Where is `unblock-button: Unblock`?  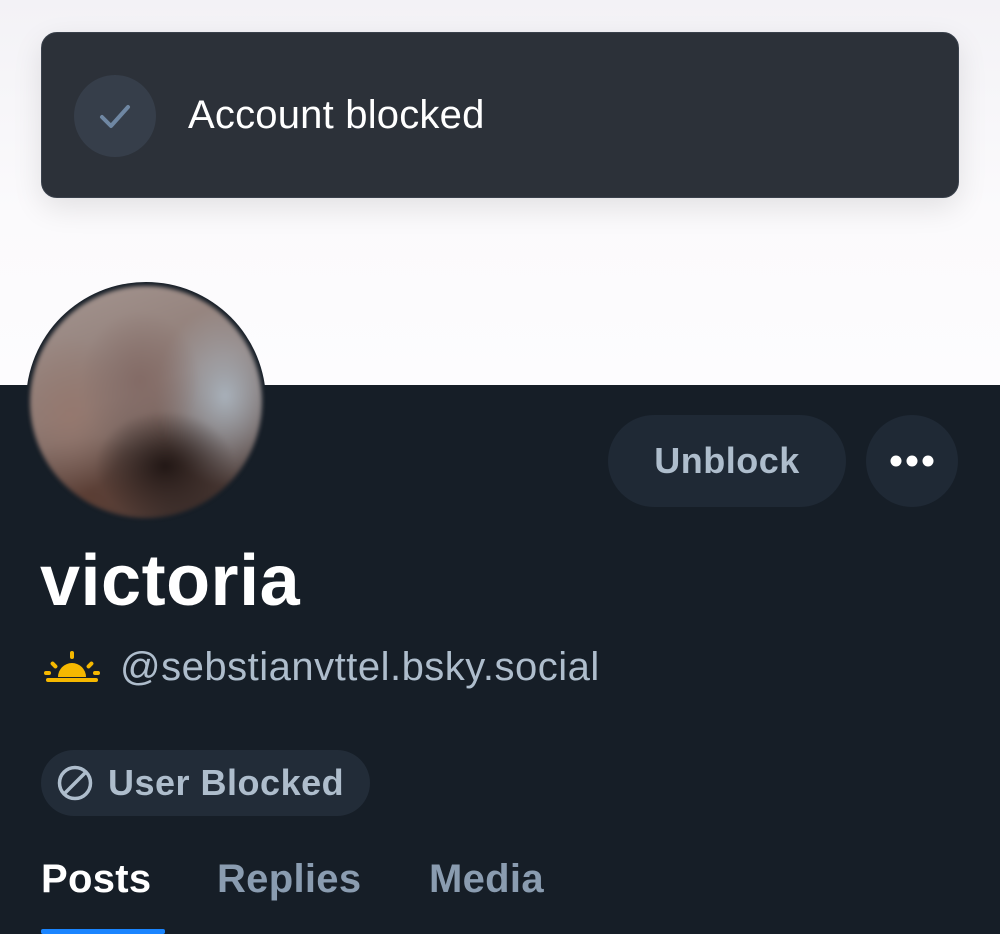
unblock-button: Unblock is located at coordinates (727, 461).